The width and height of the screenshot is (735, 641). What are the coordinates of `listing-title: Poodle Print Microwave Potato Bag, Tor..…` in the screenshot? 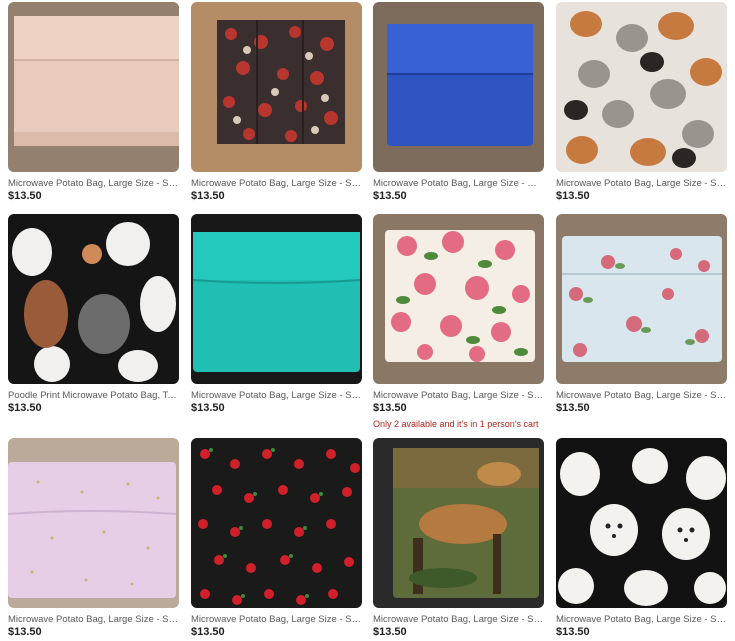 It's located at (93, 395).